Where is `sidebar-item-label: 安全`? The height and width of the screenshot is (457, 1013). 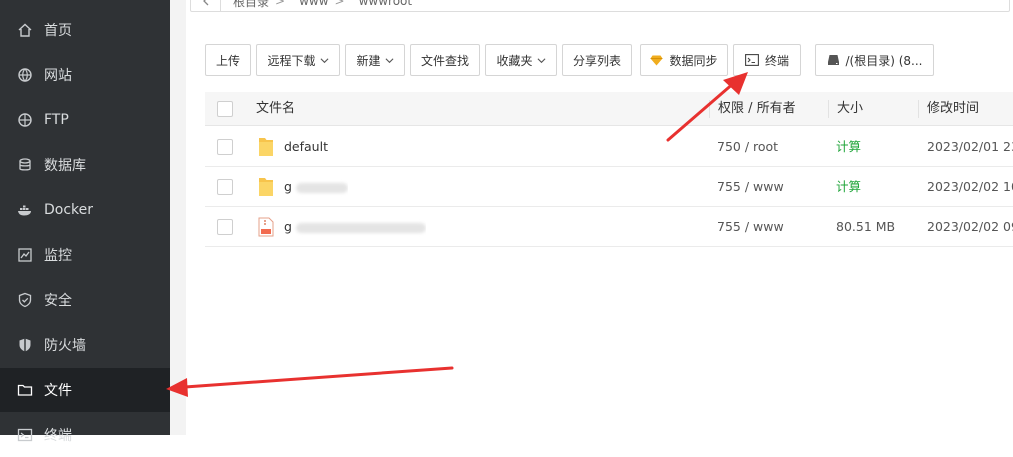
sidebar-item-label: 安全 is located at coordinates (58, 301).